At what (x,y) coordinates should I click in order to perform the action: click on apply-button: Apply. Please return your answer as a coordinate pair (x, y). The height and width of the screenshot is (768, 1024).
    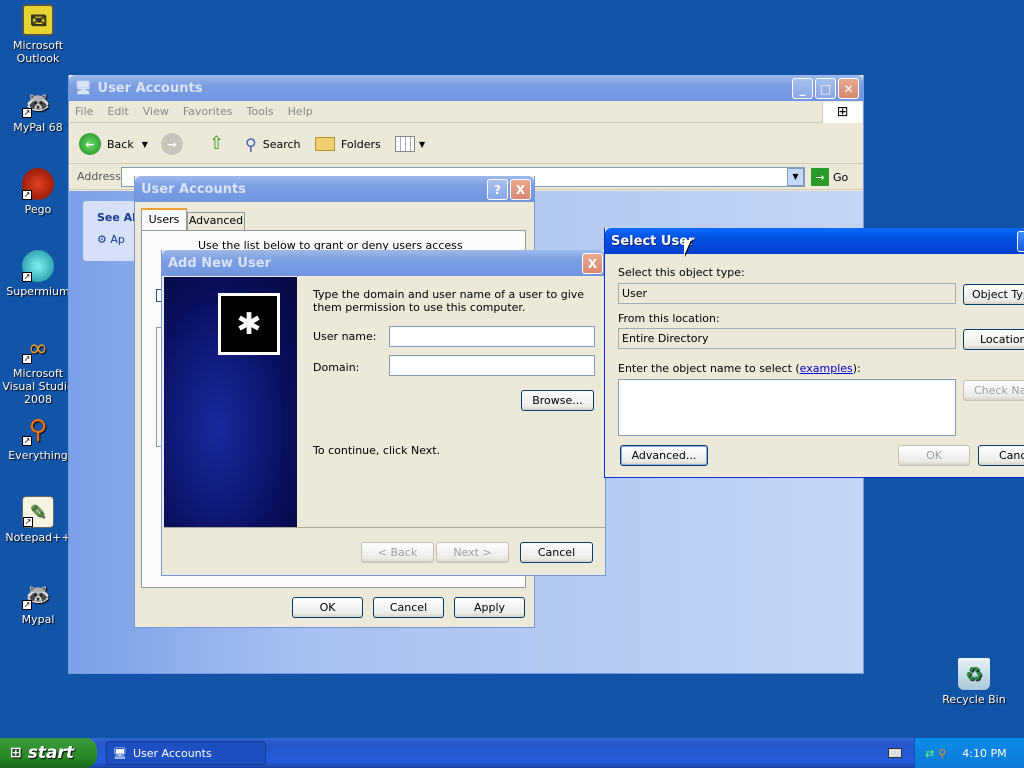
    Looking at the image, I should click on (489, 607).